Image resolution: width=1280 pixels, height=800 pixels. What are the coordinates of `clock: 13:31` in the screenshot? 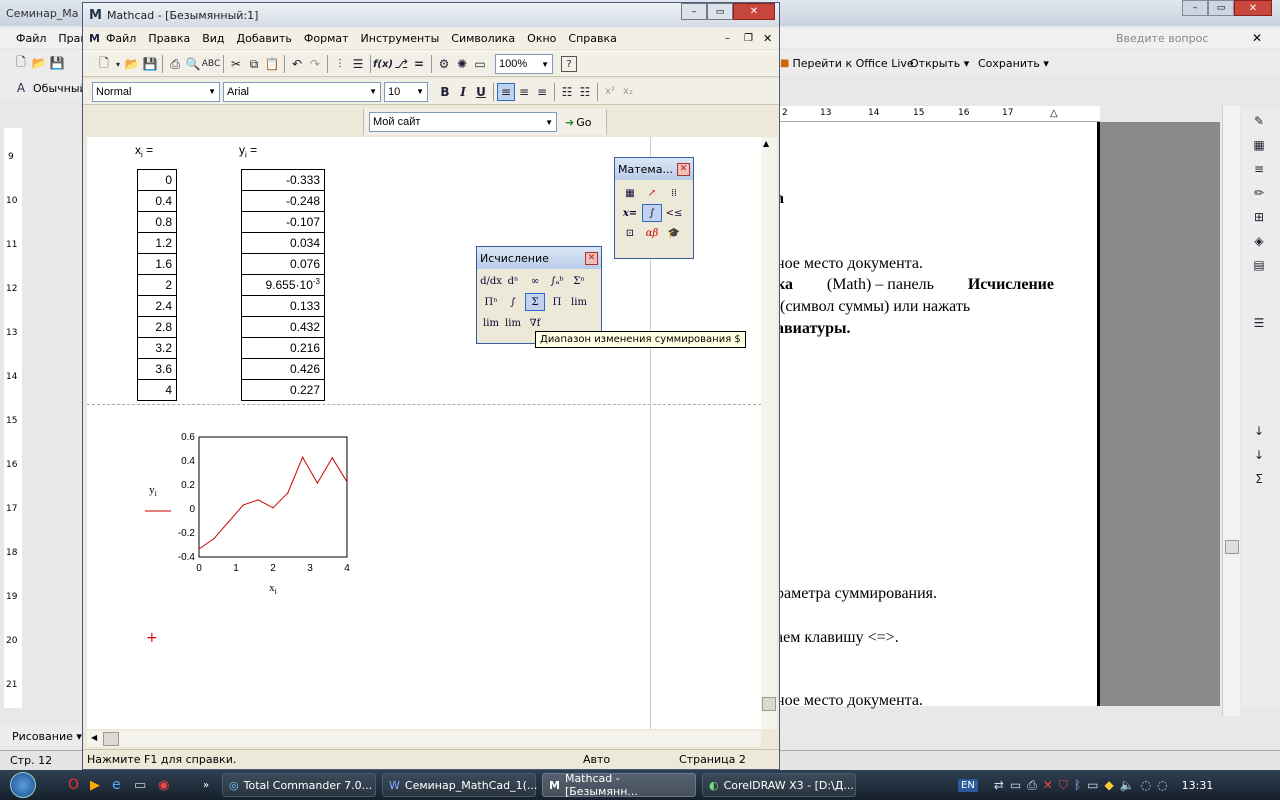 It's located at (1198, 785).